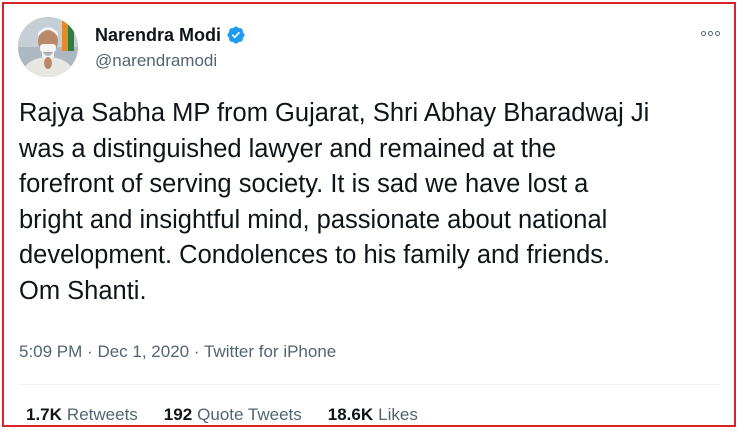 The width and height of the screenshot is (742, 433). I want to click on tweet-date: Dec 1, 2020, so click(143, 351).